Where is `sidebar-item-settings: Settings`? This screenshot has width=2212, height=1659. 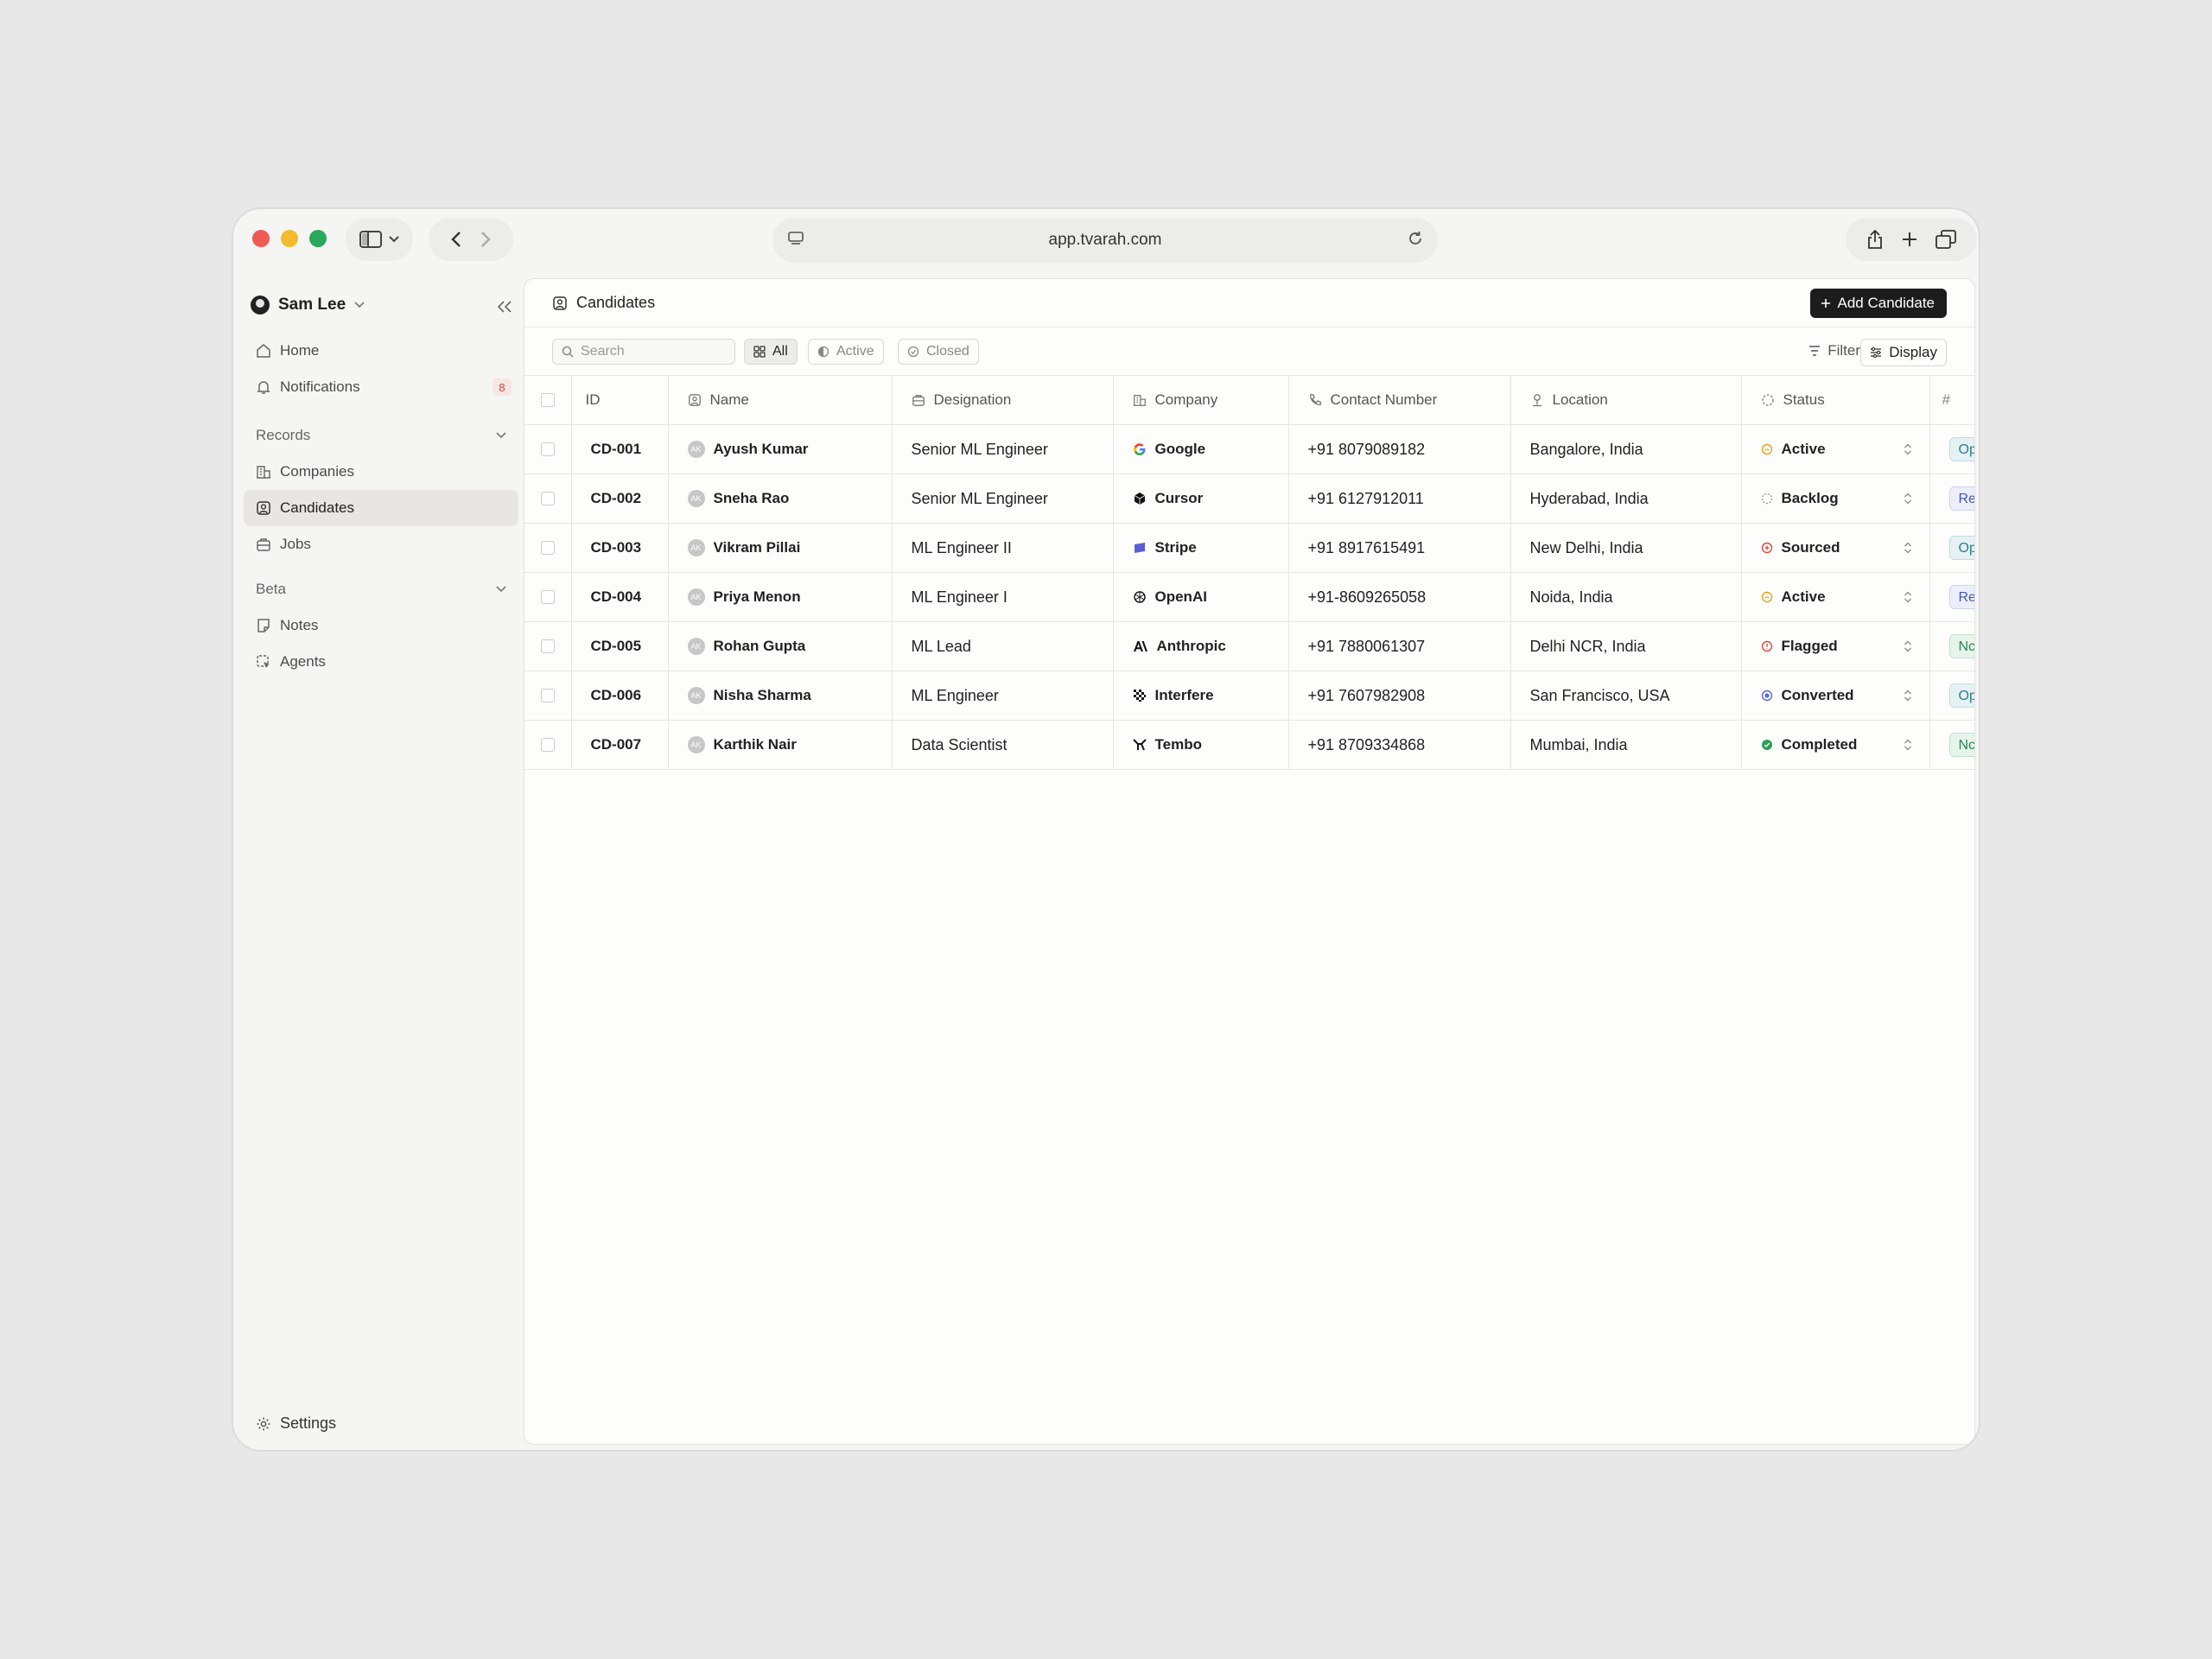 sidebar-item-settings: Settings is located at coordinates (296, 1423).